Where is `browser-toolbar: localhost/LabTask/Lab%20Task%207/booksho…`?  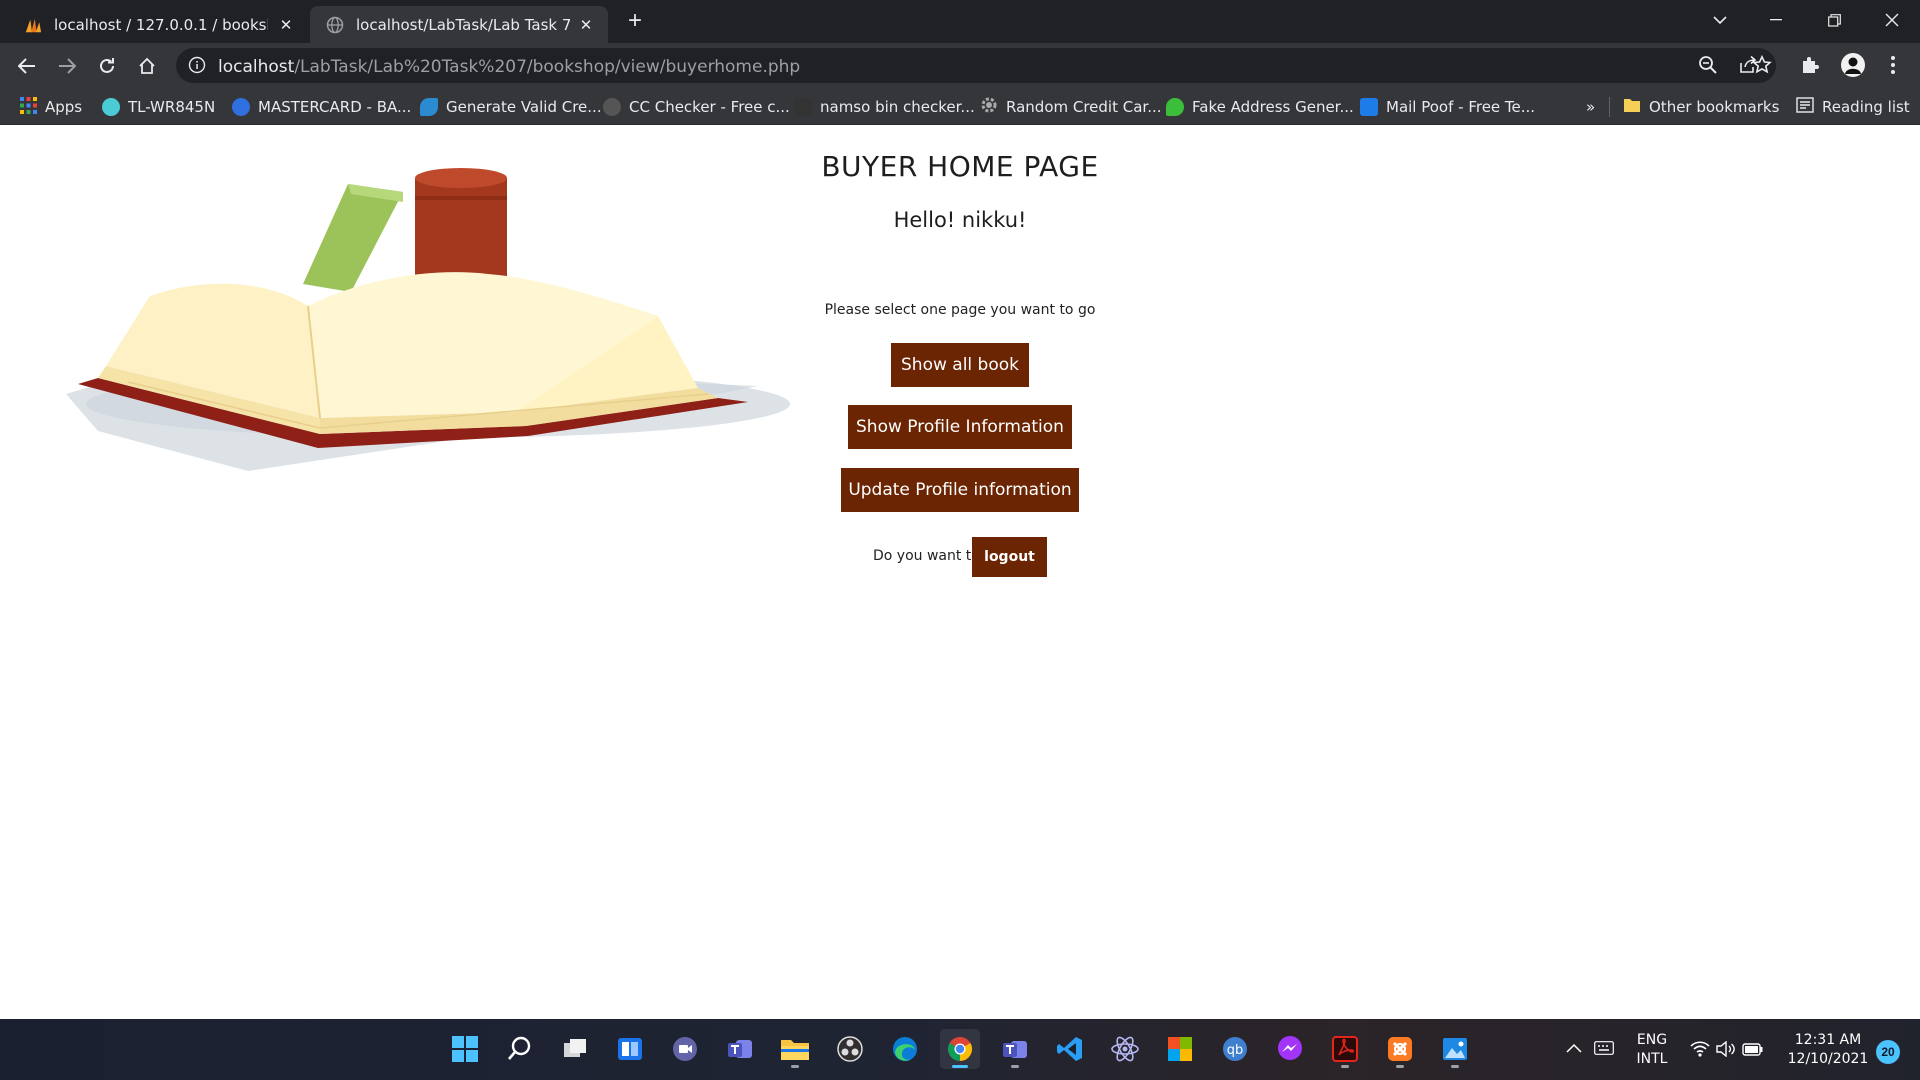
browser-toolbar: localhost/LabTask/Lab%20Task%207/booksho… is located at coordinates (960, 65).